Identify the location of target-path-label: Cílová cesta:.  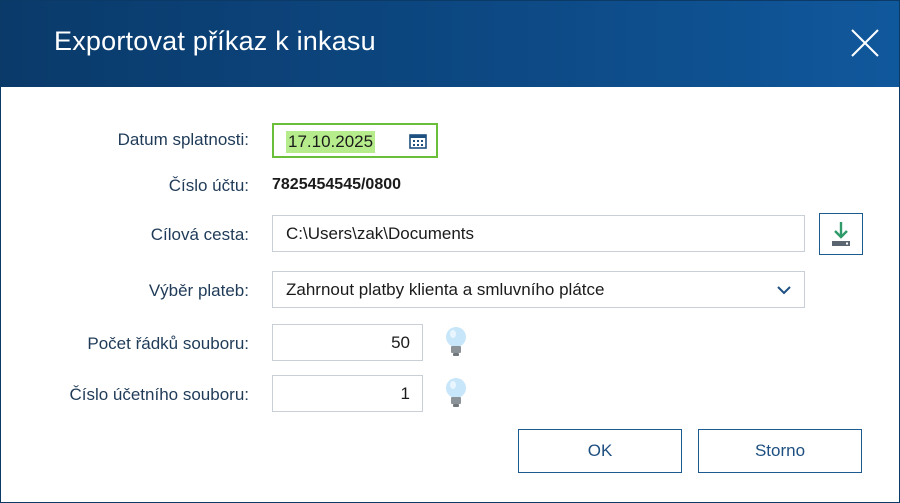
(199, 234).